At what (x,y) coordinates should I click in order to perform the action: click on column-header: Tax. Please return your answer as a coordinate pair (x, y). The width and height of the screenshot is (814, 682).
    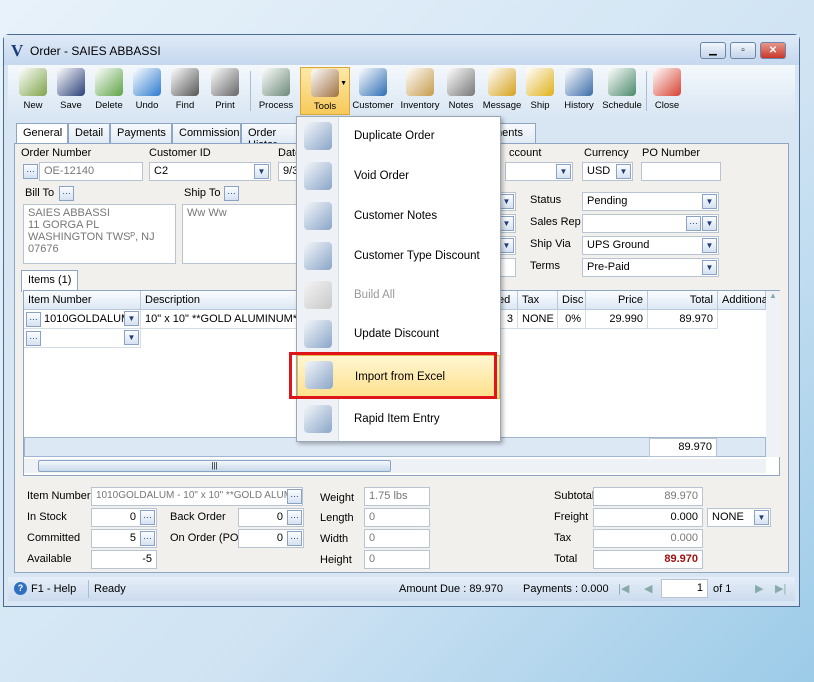
    Looking at the image, I should click on (538, 300).